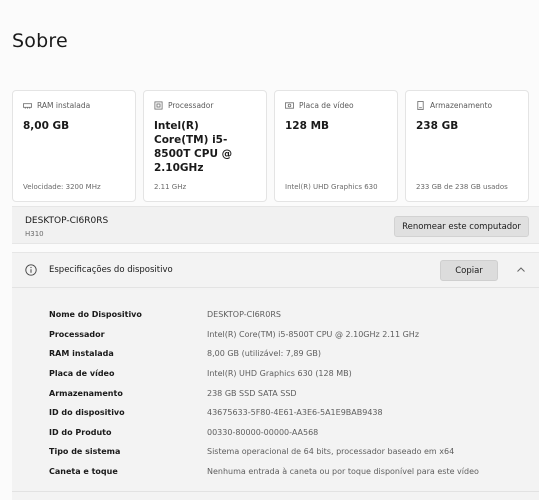 The height and width of the screenshot is (500, 539). What do you see at coordinates (244, 315) in the screenshot?
I see `row-value: DESKTOP-CI6R0RS` at bounding box center [244, 315].